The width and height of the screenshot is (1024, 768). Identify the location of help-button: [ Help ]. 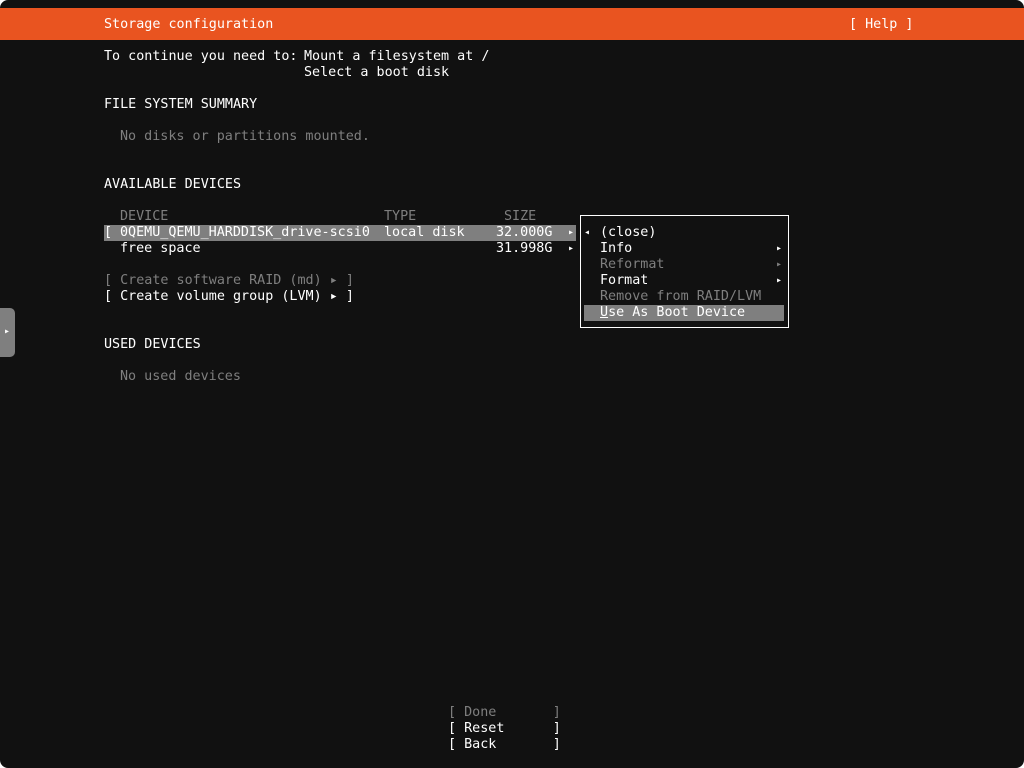
(881, 25).